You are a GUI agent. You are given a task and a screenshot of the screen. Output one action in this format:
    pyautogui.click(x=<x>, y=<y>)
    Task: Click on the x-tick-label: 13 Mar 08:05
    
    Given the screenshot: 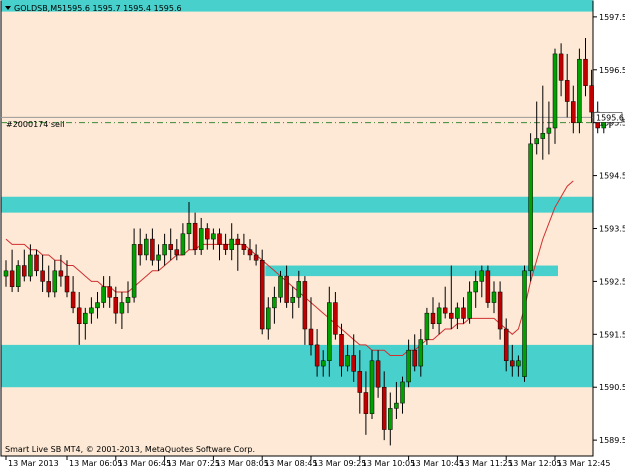 What is the action you would take?
    pyautogui.click(x=241, y=463)
    